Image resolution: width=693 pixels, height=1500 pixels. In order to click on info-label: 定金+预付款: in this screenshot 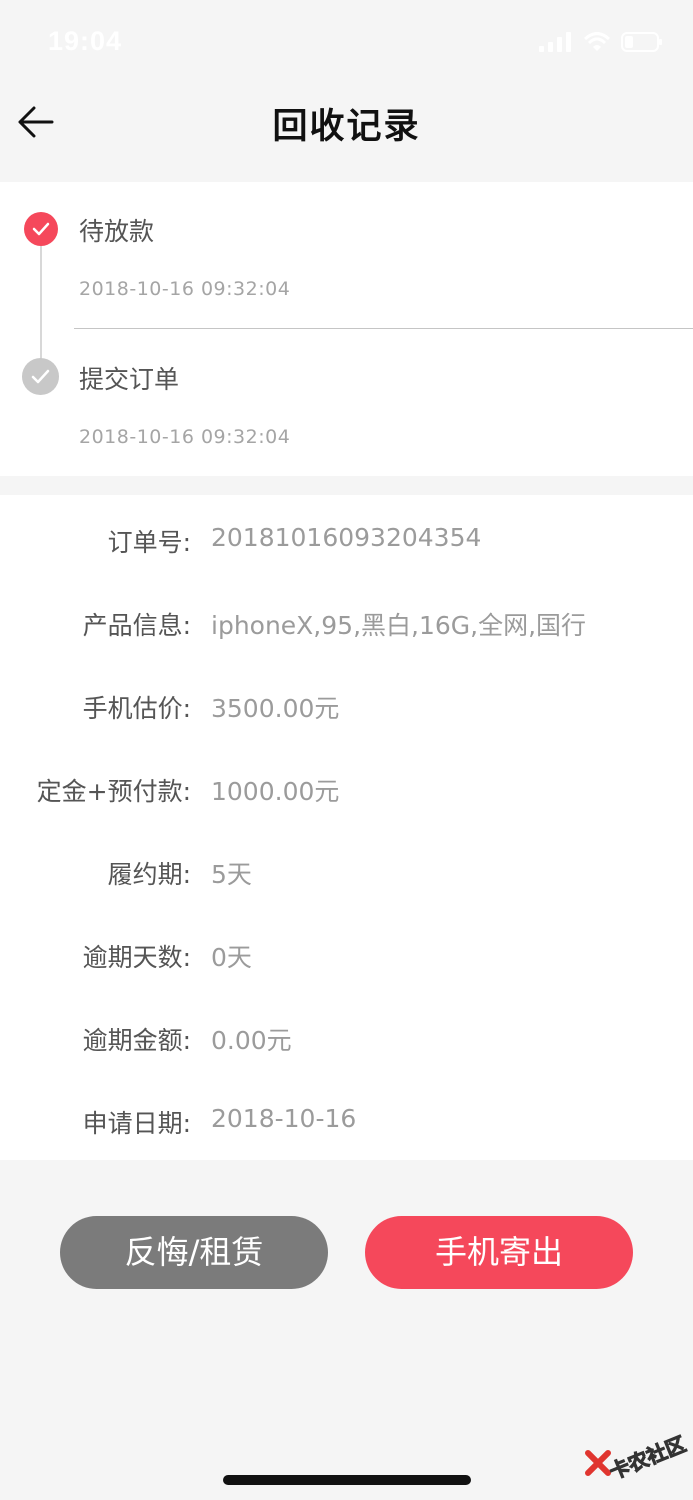, I will do `click(113, 791)`.